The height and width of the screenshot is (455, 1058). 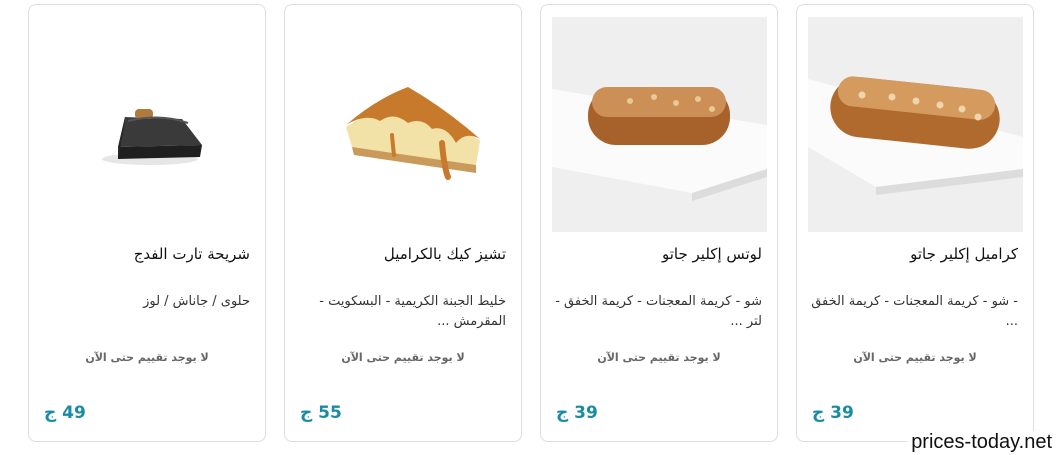 What do you see at coordinates (196, 301) in the screenshot?
I see `product-description: حلوى / جاناش / لوز` at bounding box center [196, 301].